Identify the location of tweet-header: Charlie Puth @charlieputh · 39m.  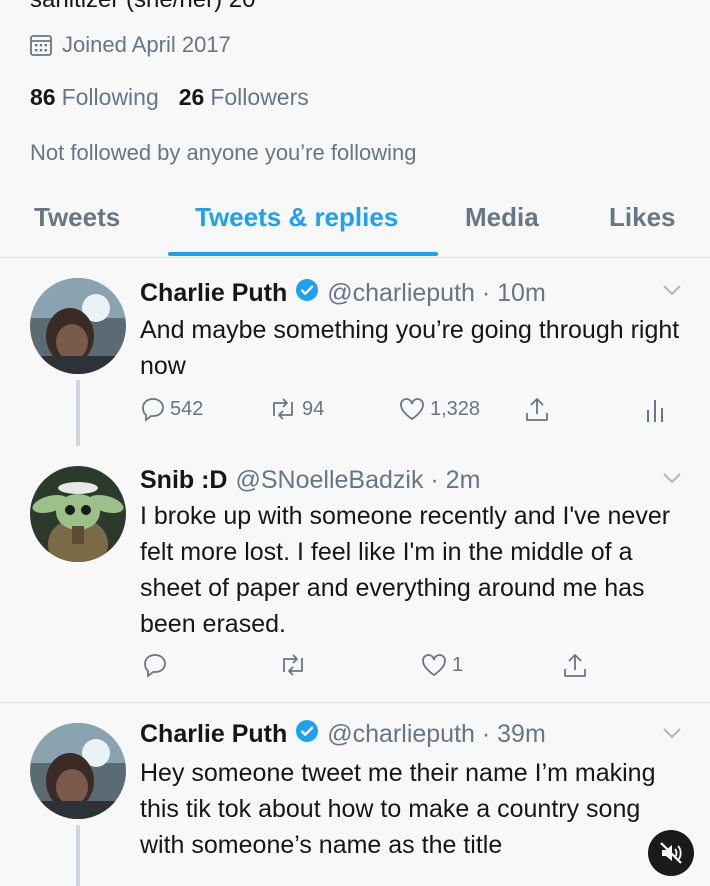
(343, 734).